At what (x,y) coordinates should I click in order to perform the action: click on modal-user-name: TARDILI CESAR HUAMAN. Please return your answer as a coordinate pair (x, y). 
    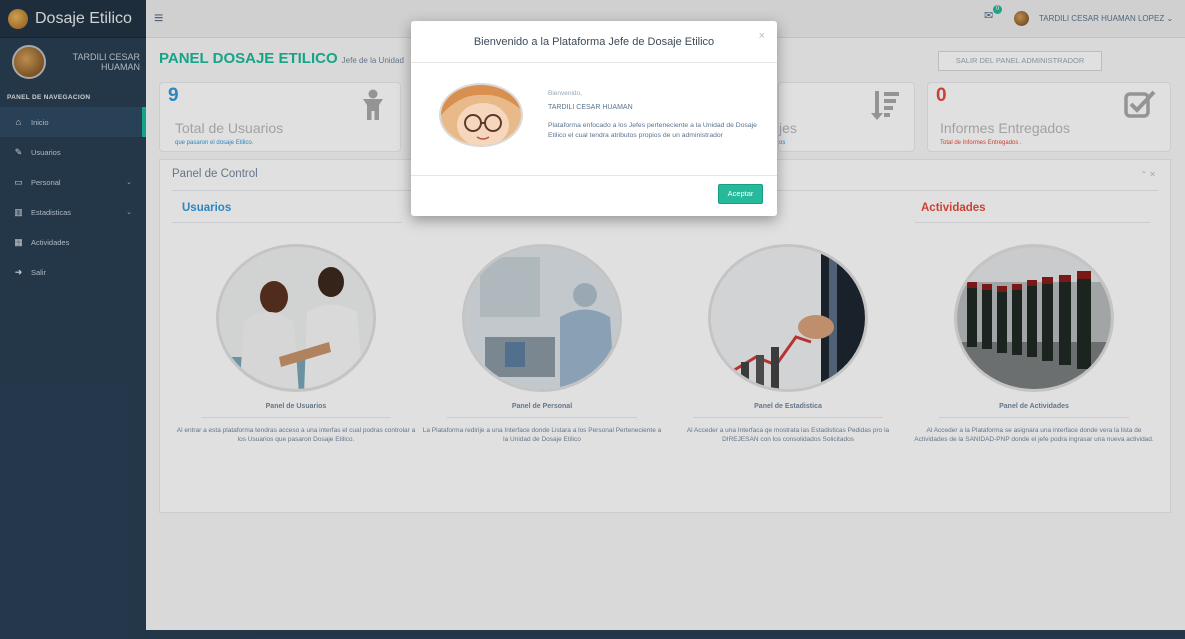
    Looking at the image, I should click on (590, 107).